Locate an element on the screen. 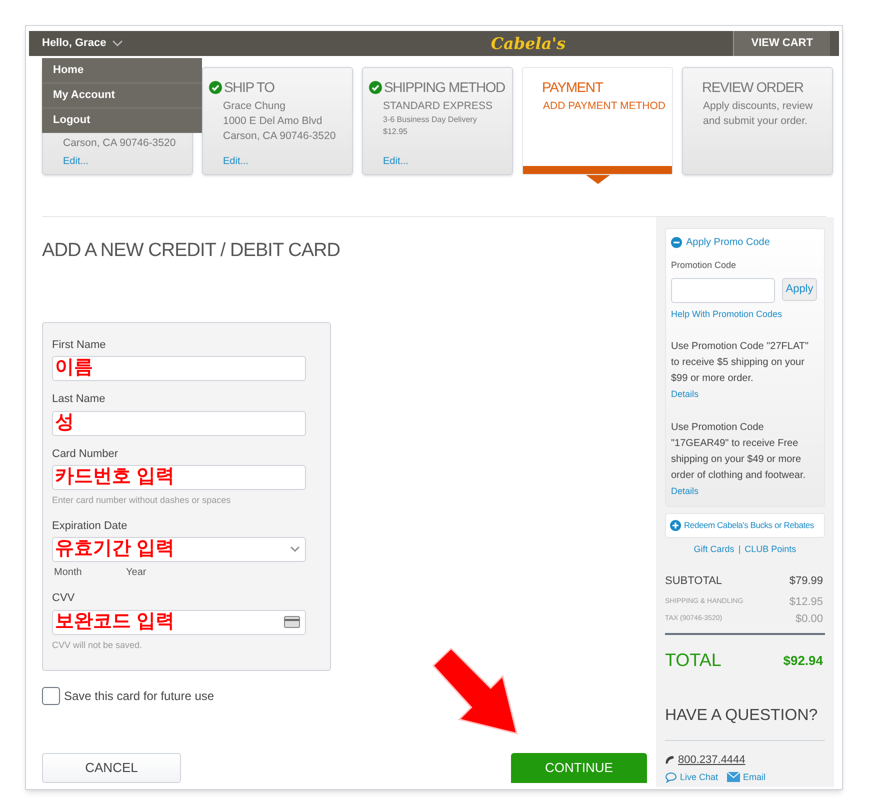  sidebar-link: Gift Cards is located at coordinates (714, 549).